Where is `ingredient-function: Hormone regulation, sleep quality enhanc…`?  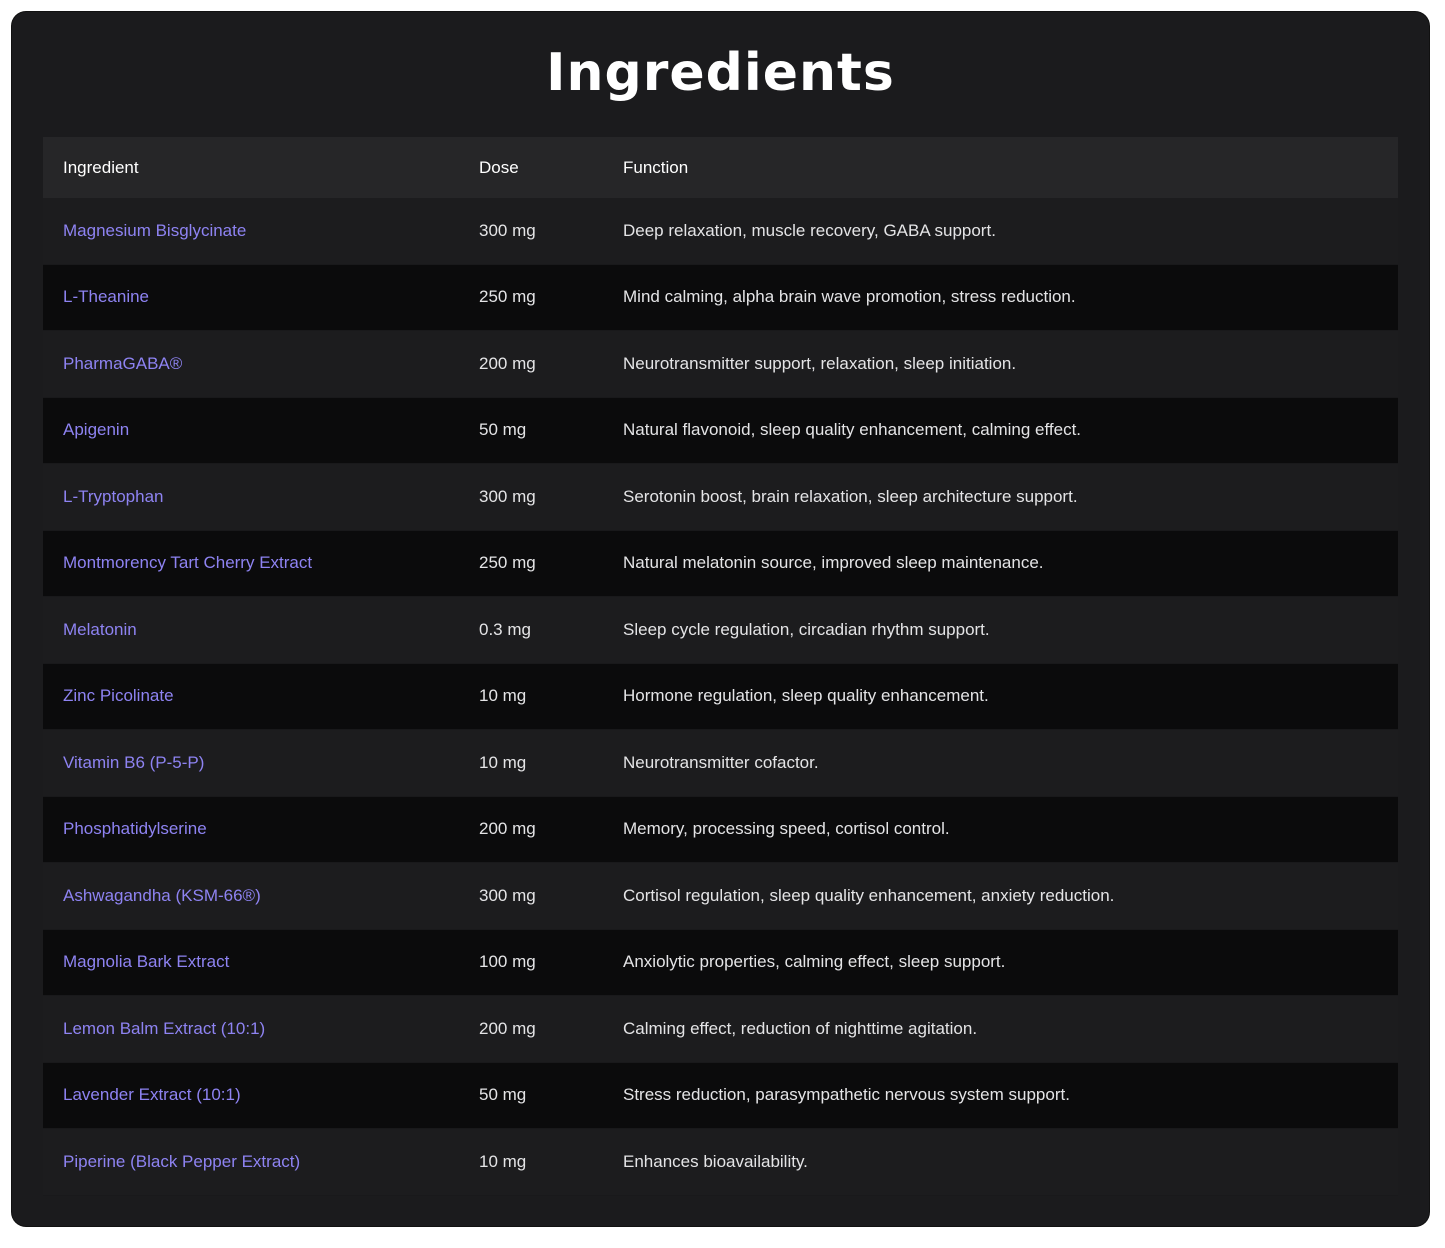 ingredient-function: Hormone regulation, sleep quality enhanc… is located at coordinates (806, 696).